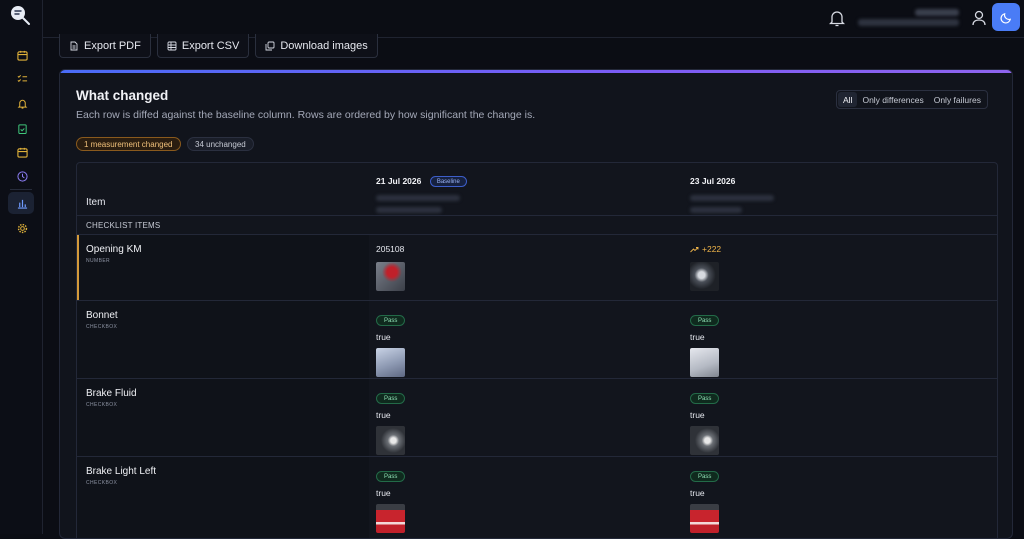 The height and width of the screenshot is (539, 1024). Describe the element at coordinates (22, 79) in the screenshot. I see `checklist-icon` at that location.